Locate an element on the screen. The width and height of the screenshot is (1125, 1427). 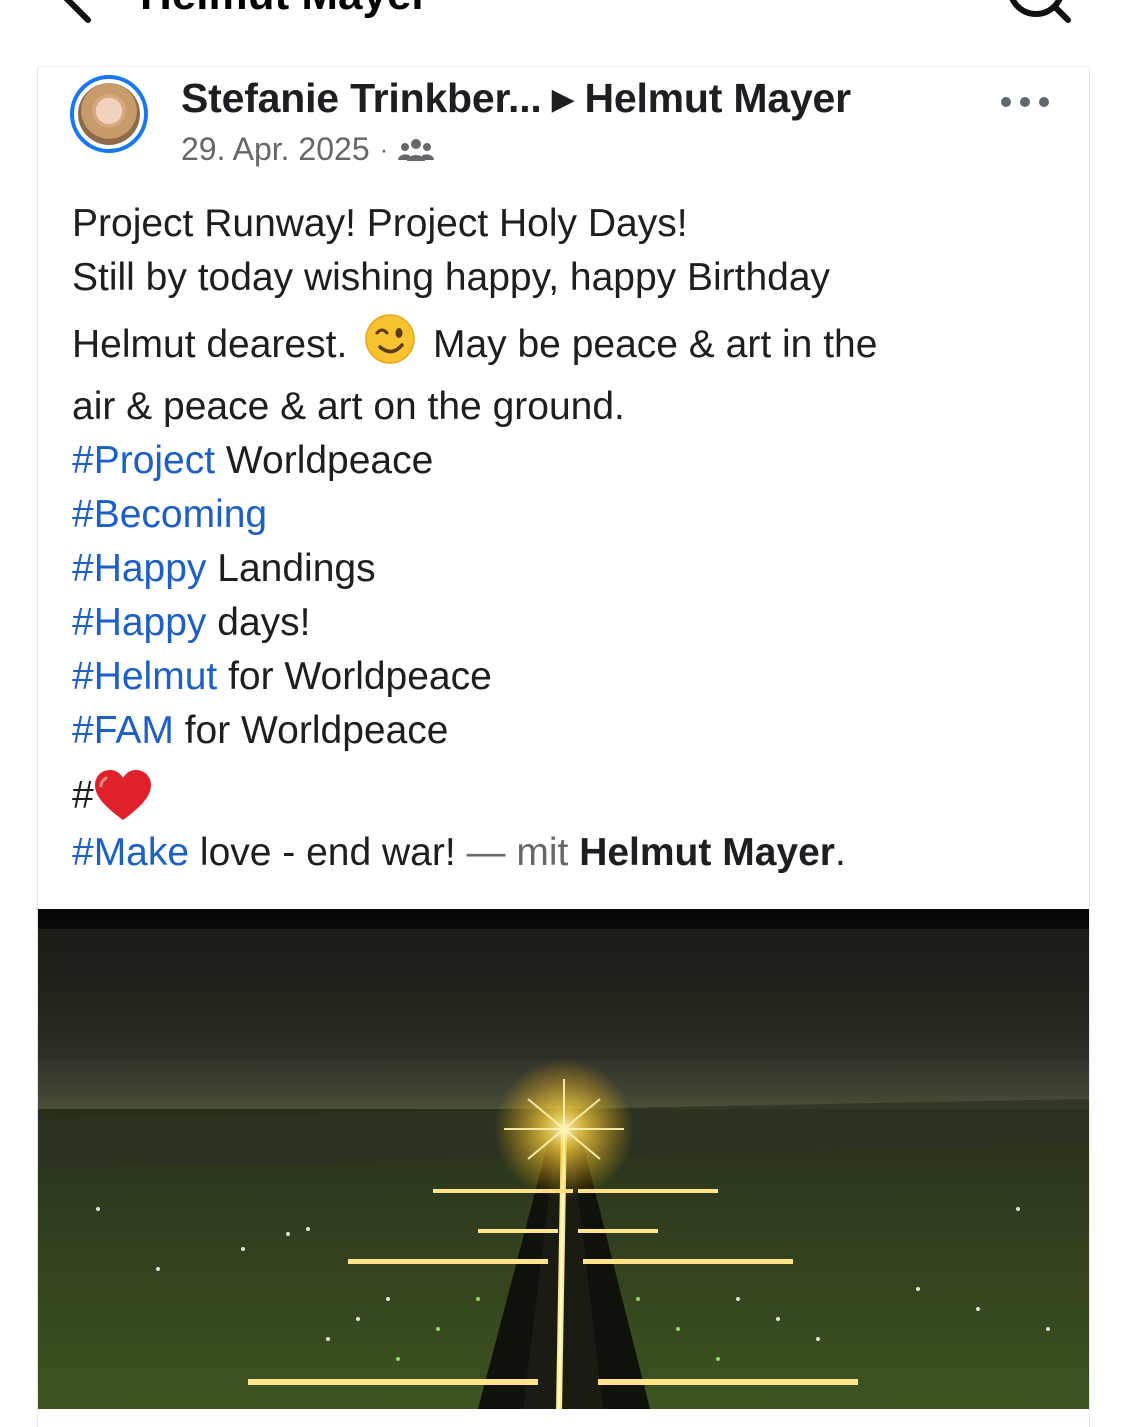
avatar is located at coordinates (109, 114).